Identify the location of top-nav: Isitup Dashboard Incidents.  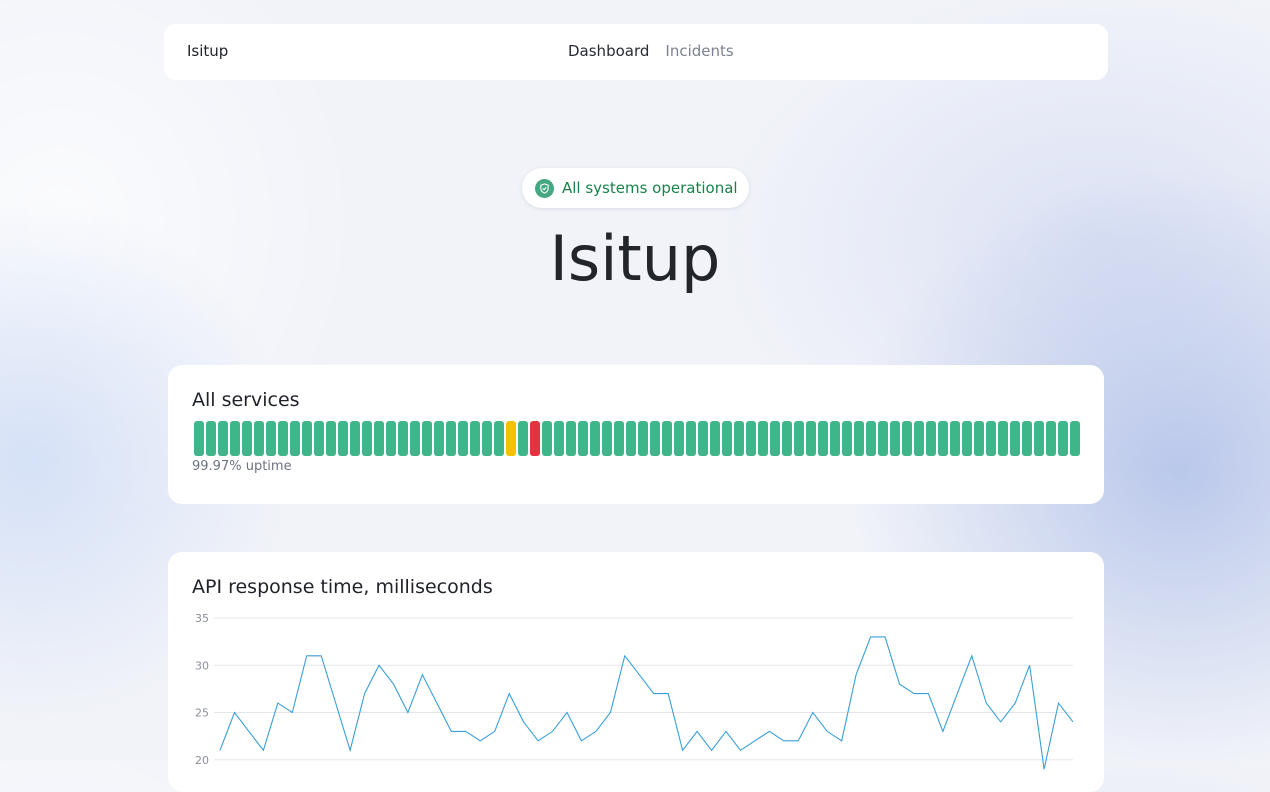
(636, 52).